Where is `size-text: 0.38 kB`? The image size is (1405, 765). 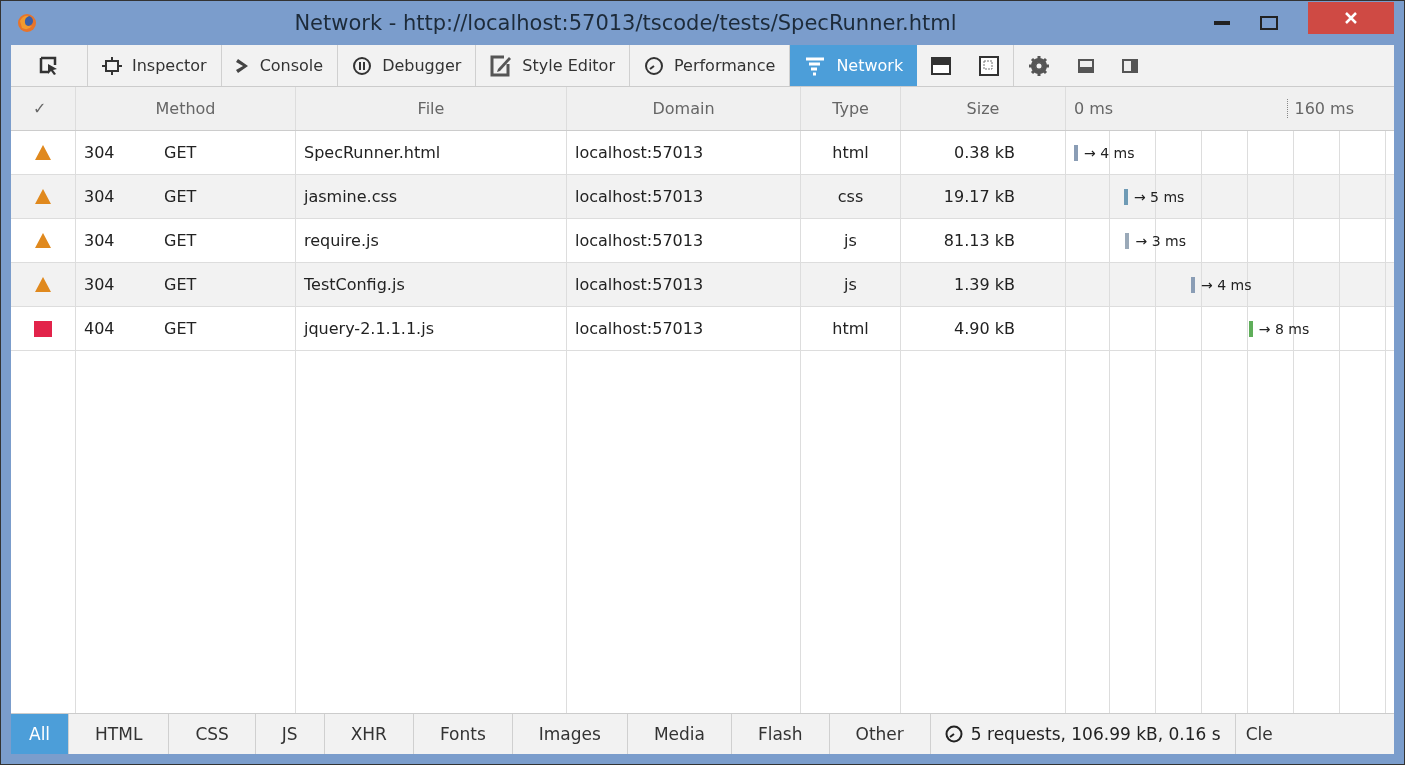 size-text: 0.38 kB is located at coordinates (984, 152).